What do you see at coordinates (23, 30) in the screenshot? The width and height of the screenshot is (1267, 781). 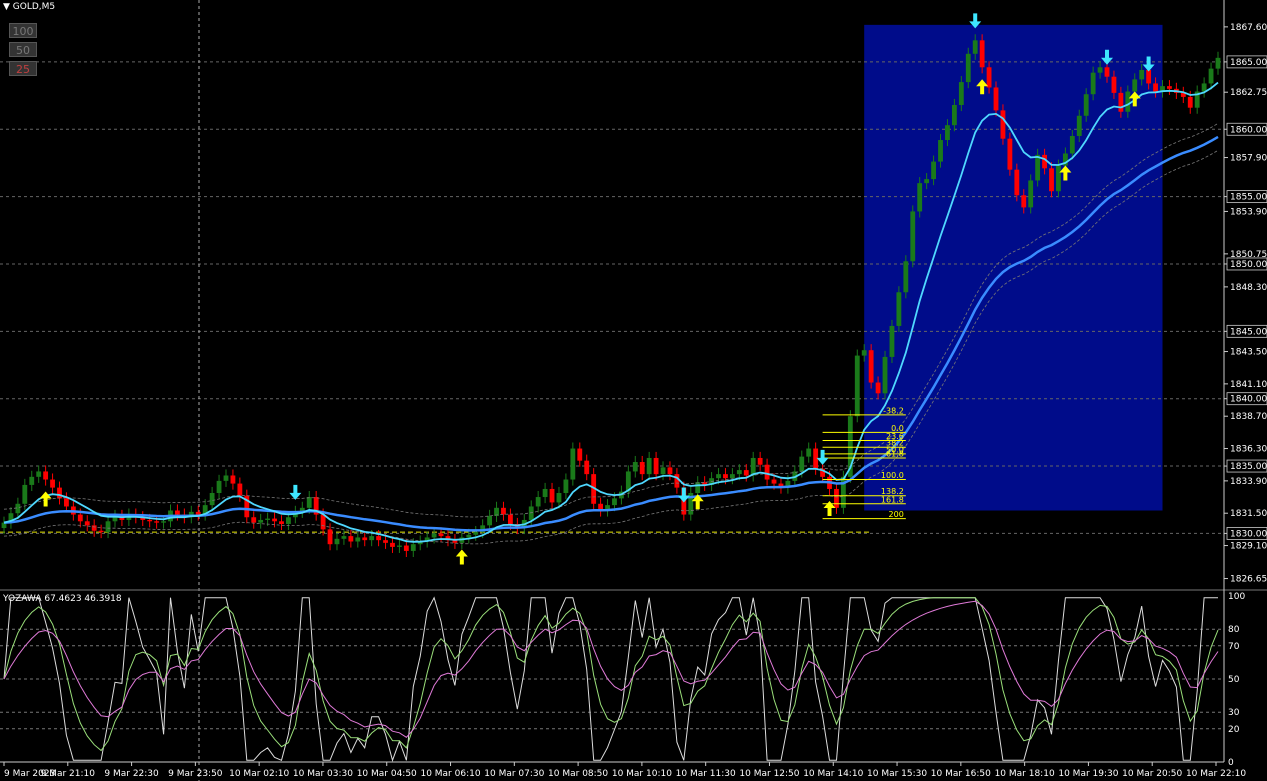 I see `scale-100-button: 100` at bounding box center [23, 30].